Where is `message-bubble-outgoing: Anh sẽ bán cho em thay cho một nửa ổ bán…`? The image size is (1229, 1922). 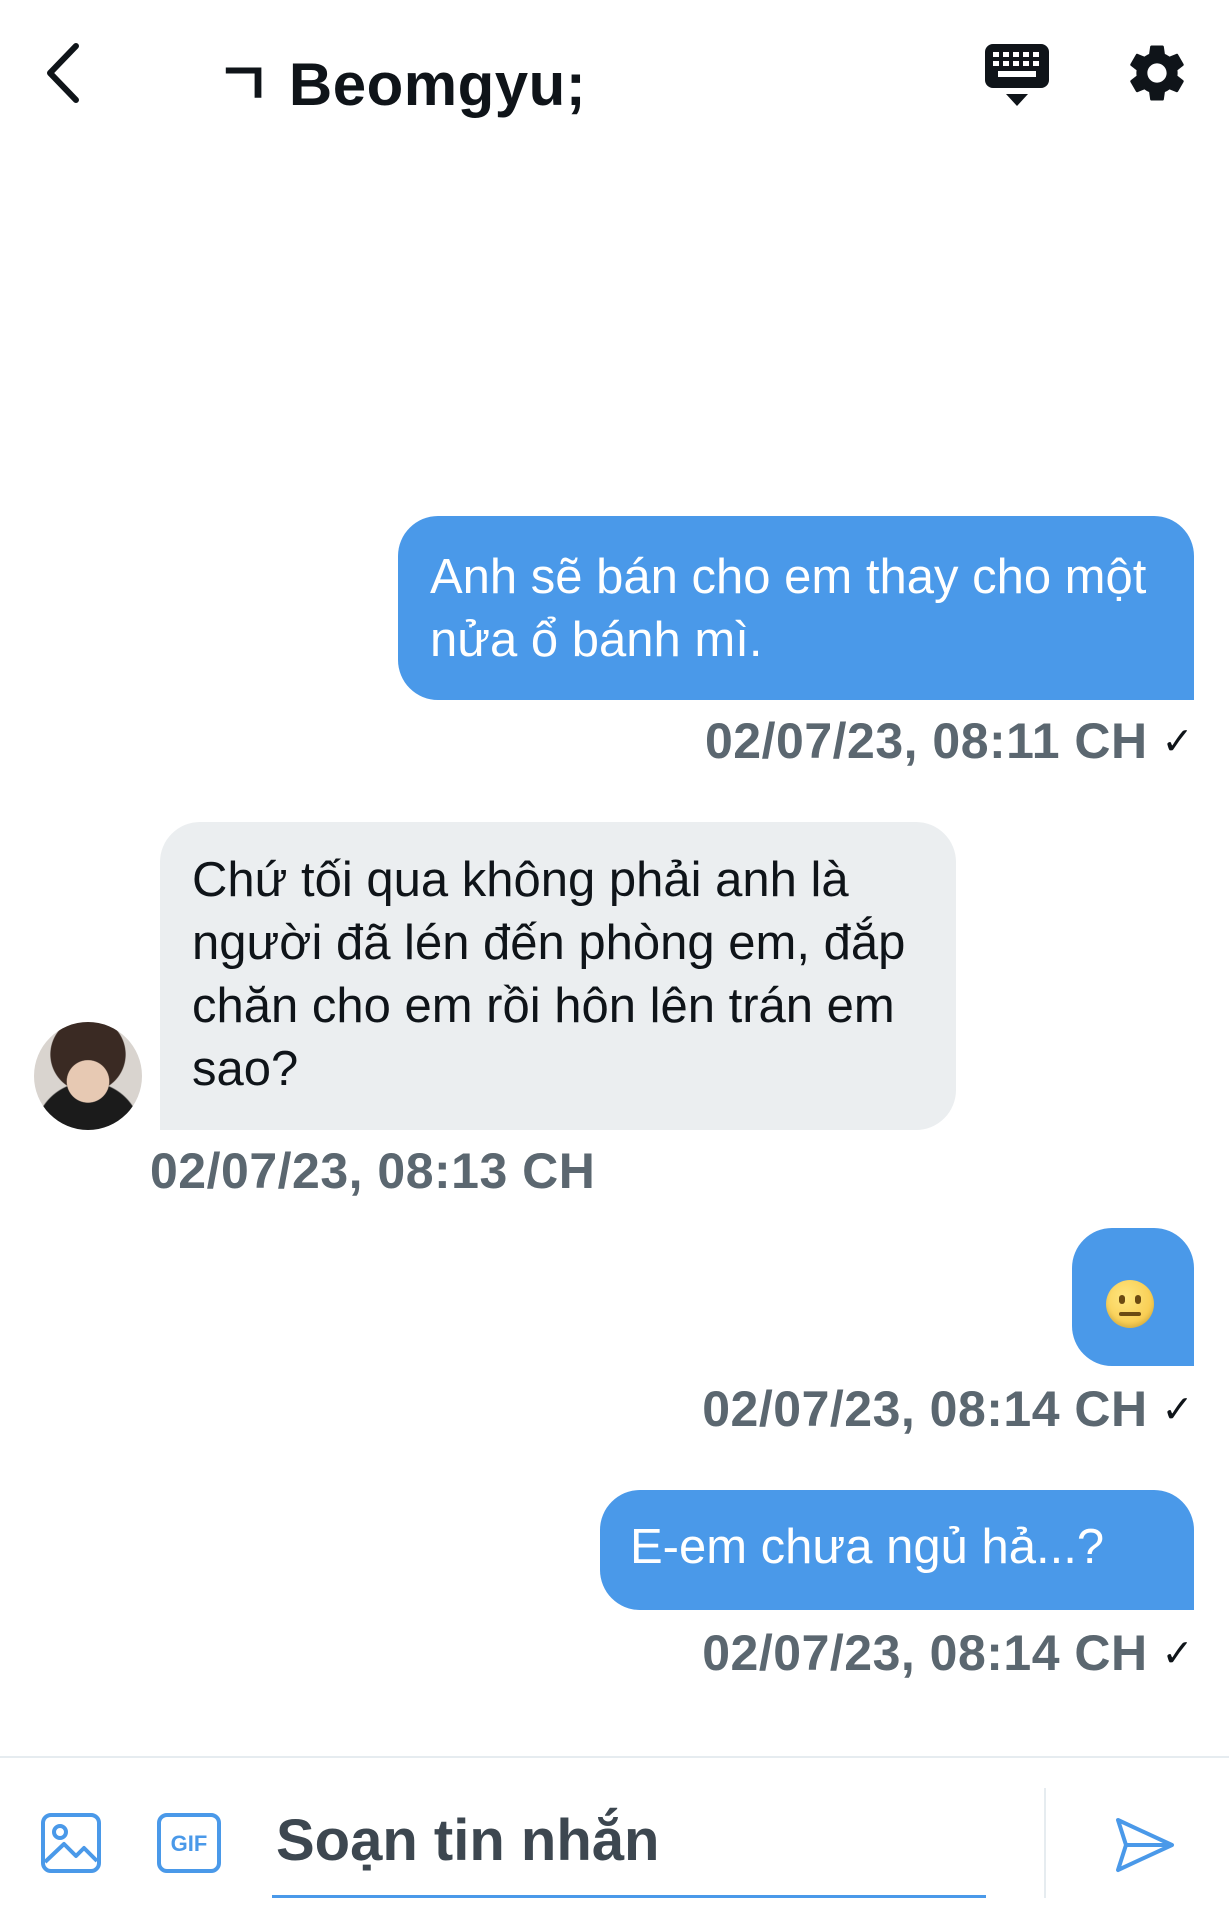 message-bubble-outgoing: Anh sẽ bán cho em thay cho một nửa ổ bán… is located at coordinates (796, 608).